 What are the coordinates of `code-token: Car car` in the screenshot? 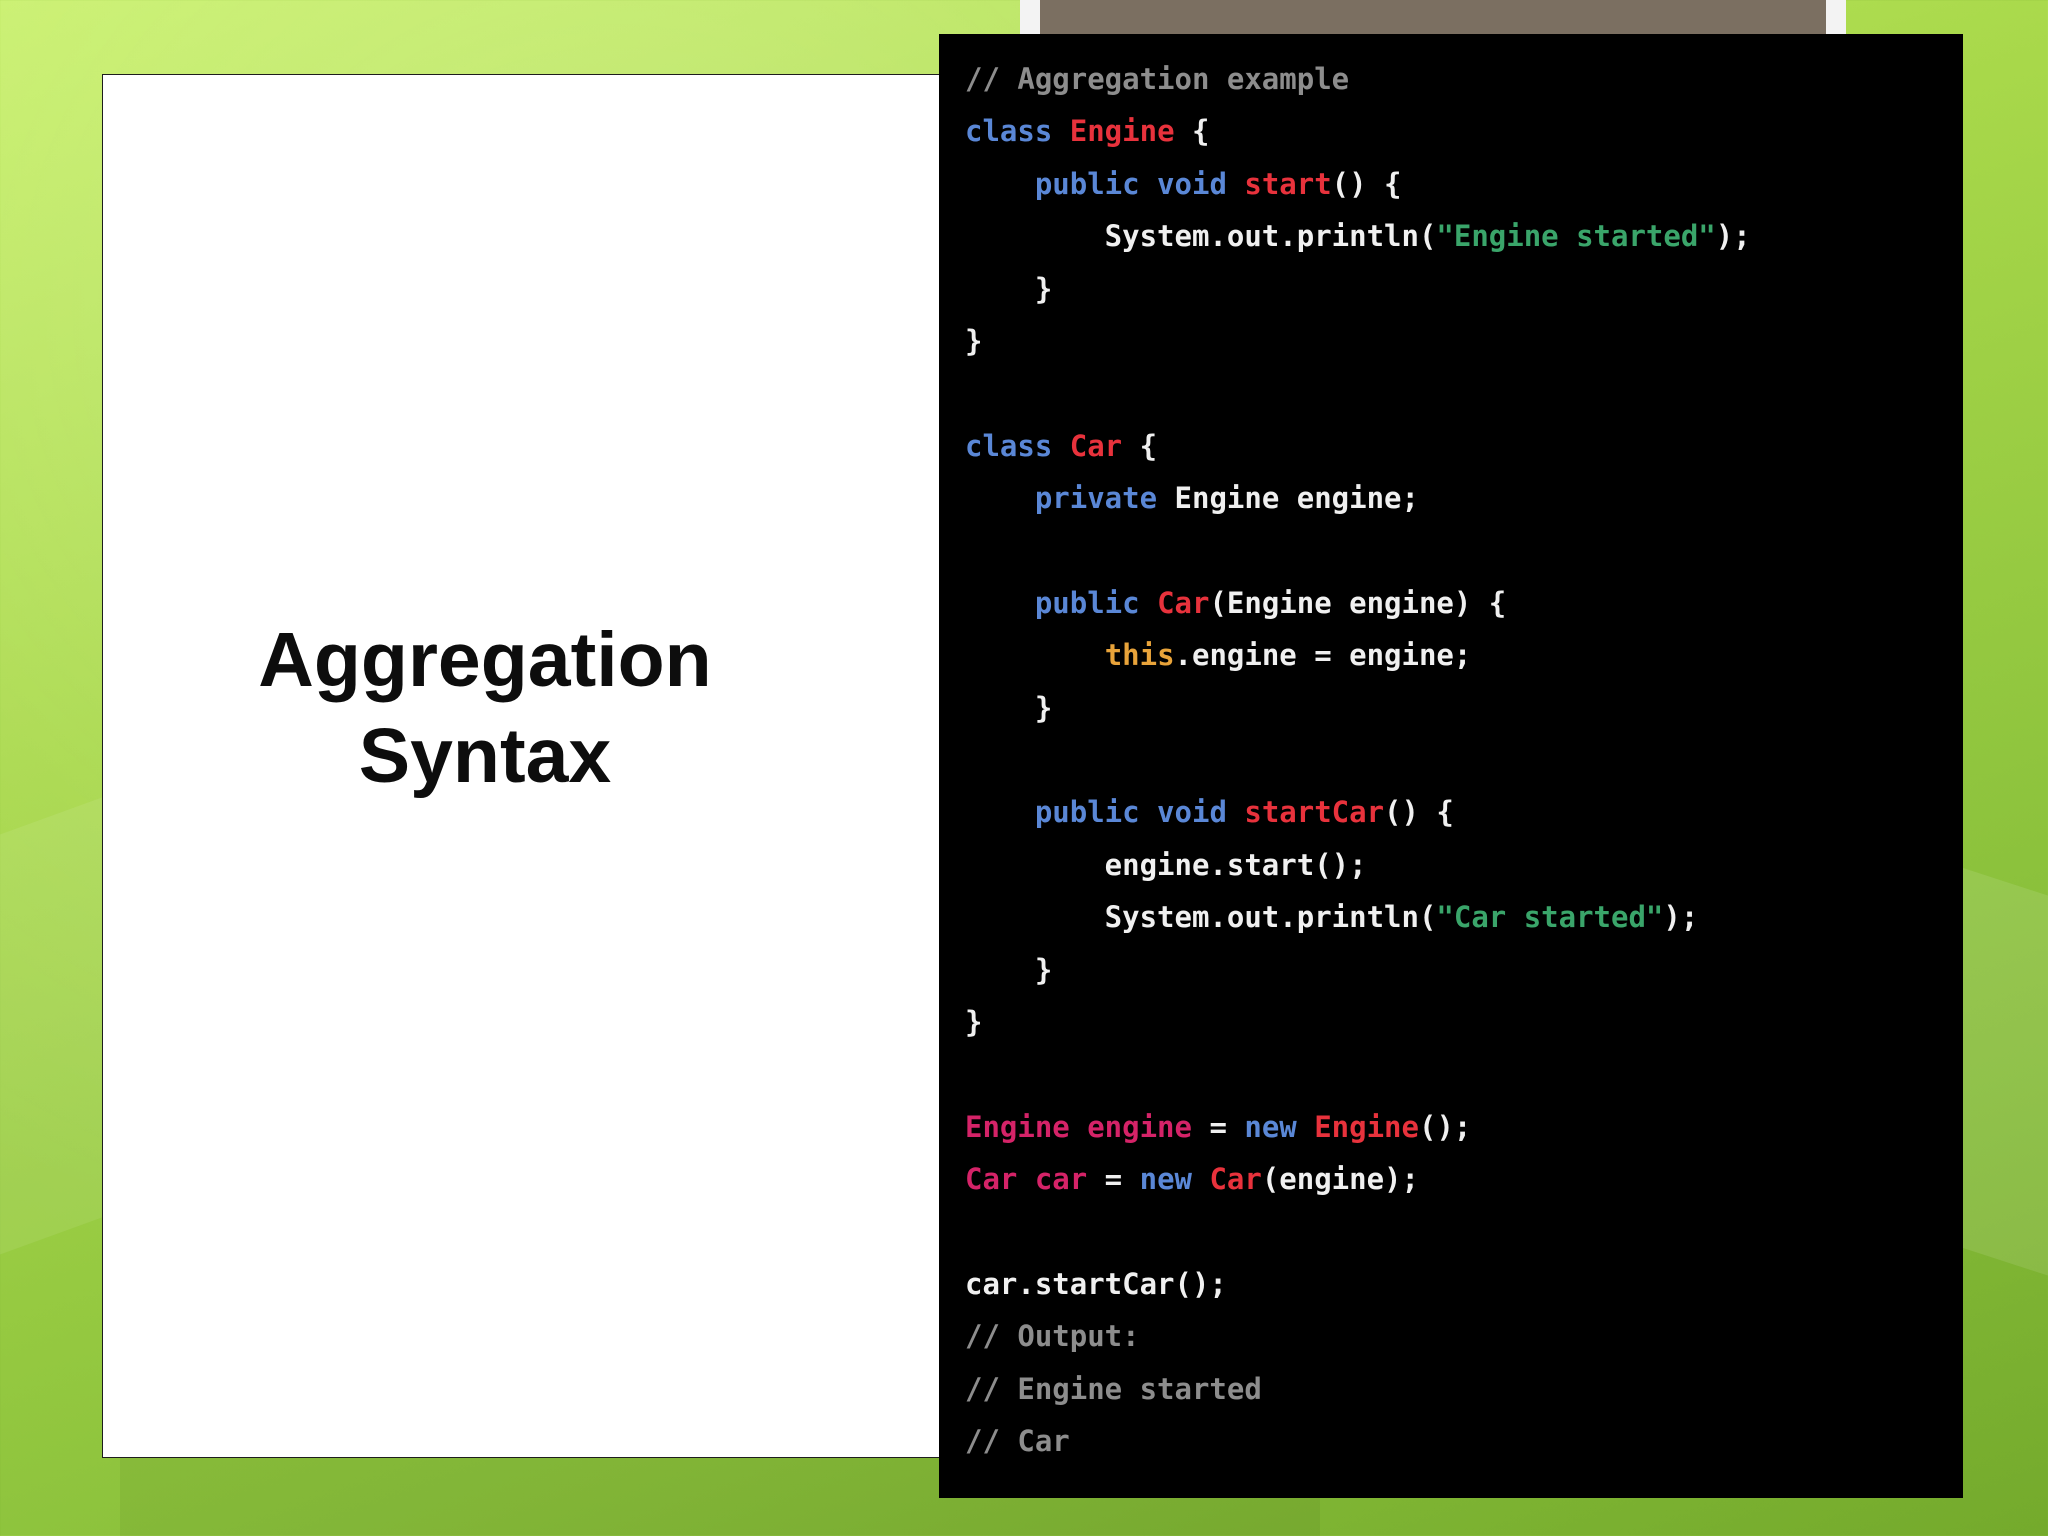 It's located at (1026, 1179).